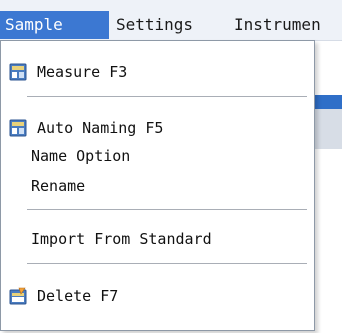 The width and height of the screenshot is (342, 333). I want to click on menu-bar: Sample Settings Instrumen, so click(171, 20).